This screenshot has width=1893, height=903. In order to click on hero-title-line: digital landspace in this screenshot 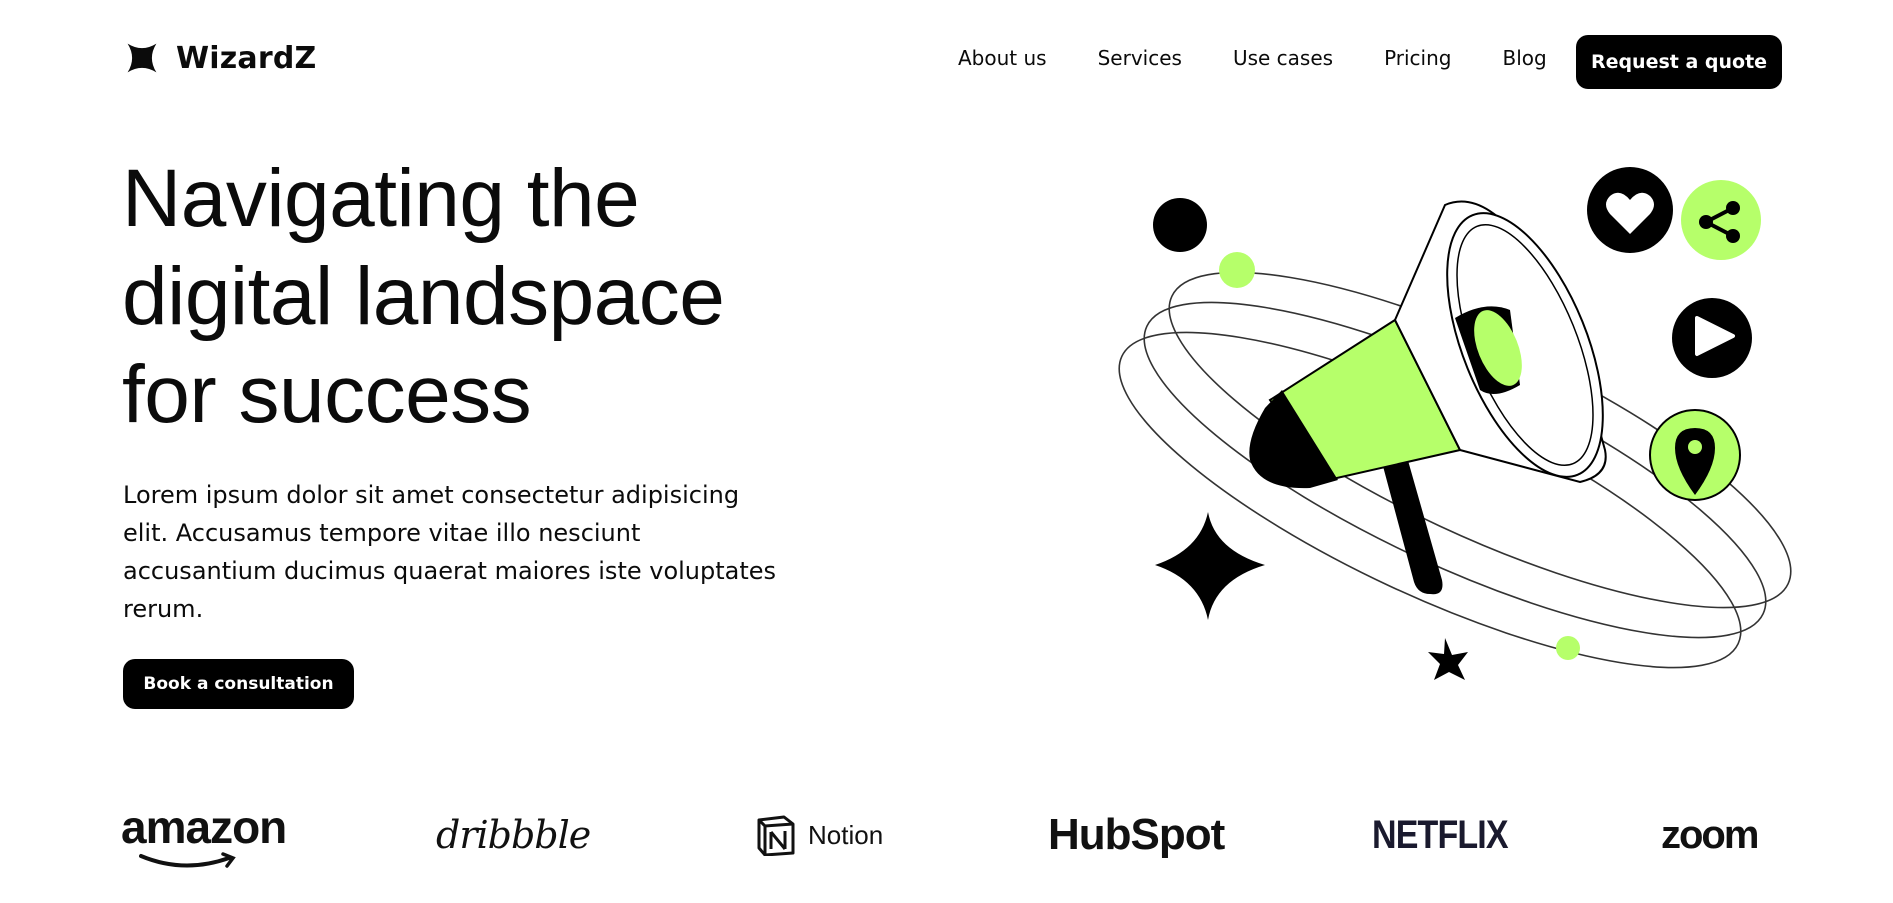, I will do `click(423, 296)`.